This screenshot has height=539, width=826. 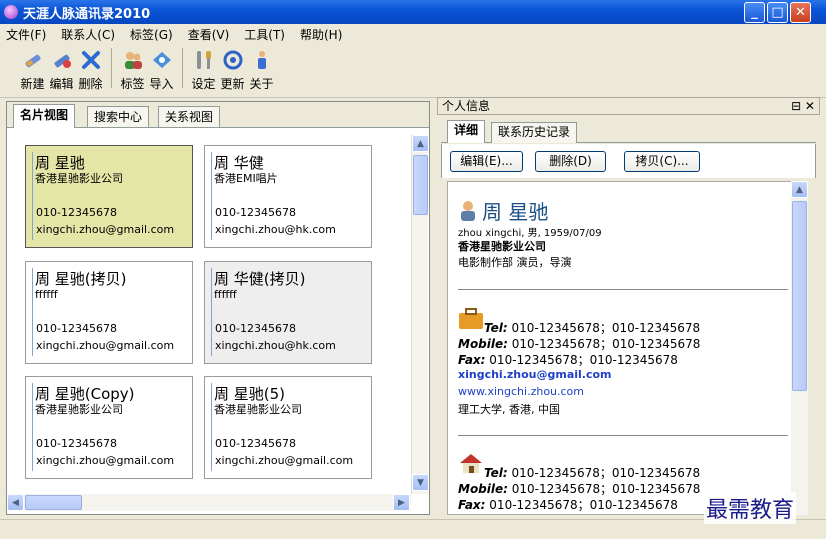 What do you see at coordinates (483, 489) in the screenshot?
I see `mobile-label: Mobile:` at bounding box center [483, 489].